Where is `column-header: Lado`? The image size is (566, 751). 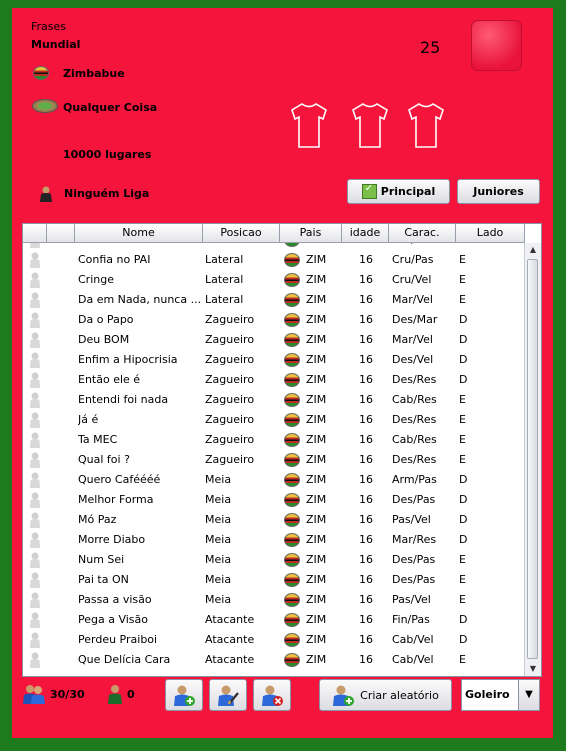
column-header: Lado is located at coordinates (490, 233).